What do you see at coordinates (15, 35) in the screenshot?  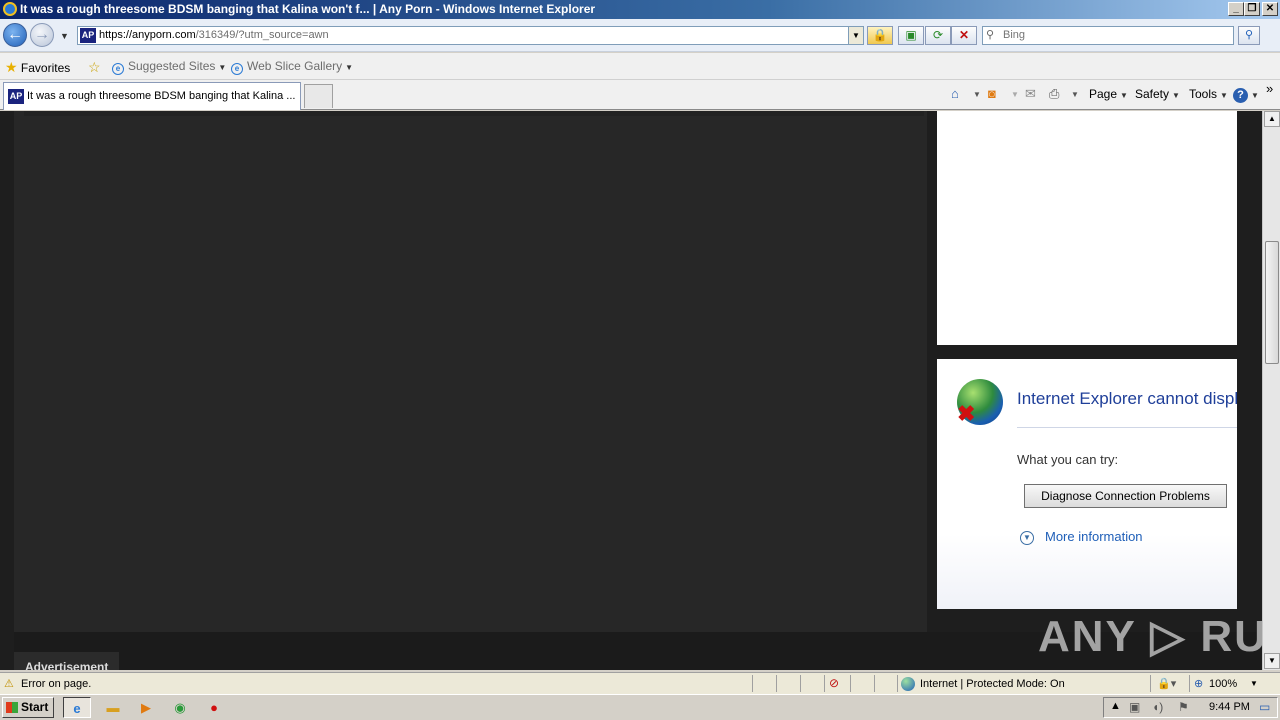 I see `back-button: ←` at bounding box center [15, 35].